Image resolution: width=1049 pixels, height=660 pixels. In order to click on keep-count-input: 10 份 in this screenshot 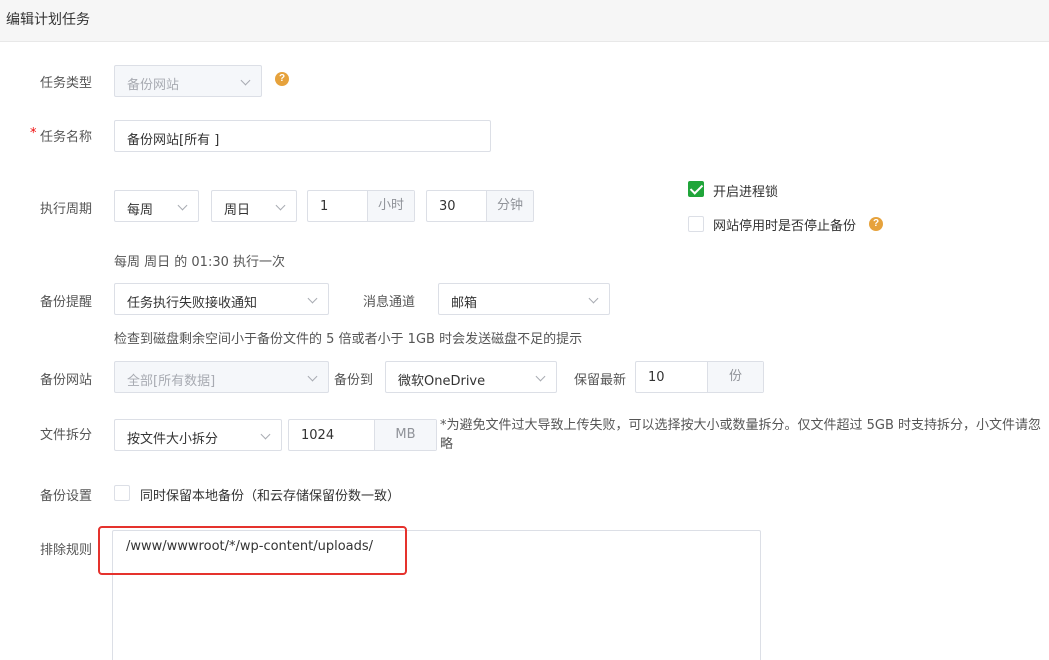, I will do `click(699, 377)`.